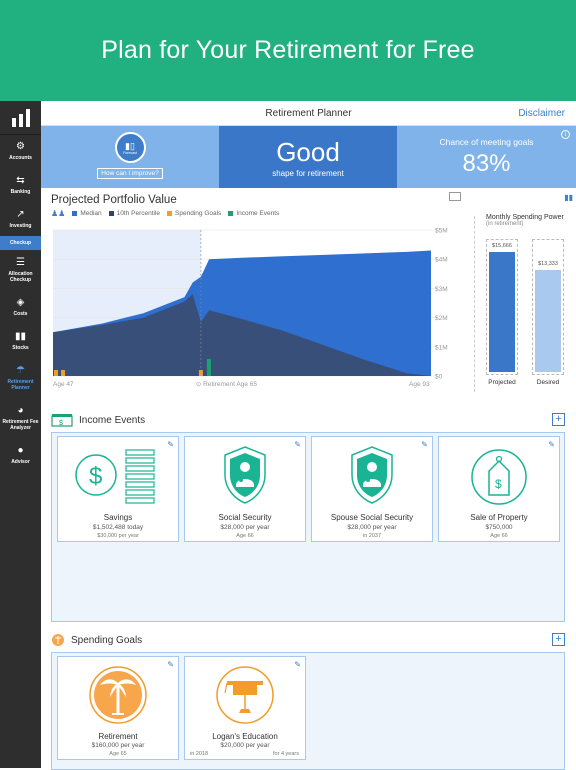  Describe the element at coordinates (541, 113) in the screenshot. I see `disclaimer-link: Disclaimer` at that location.